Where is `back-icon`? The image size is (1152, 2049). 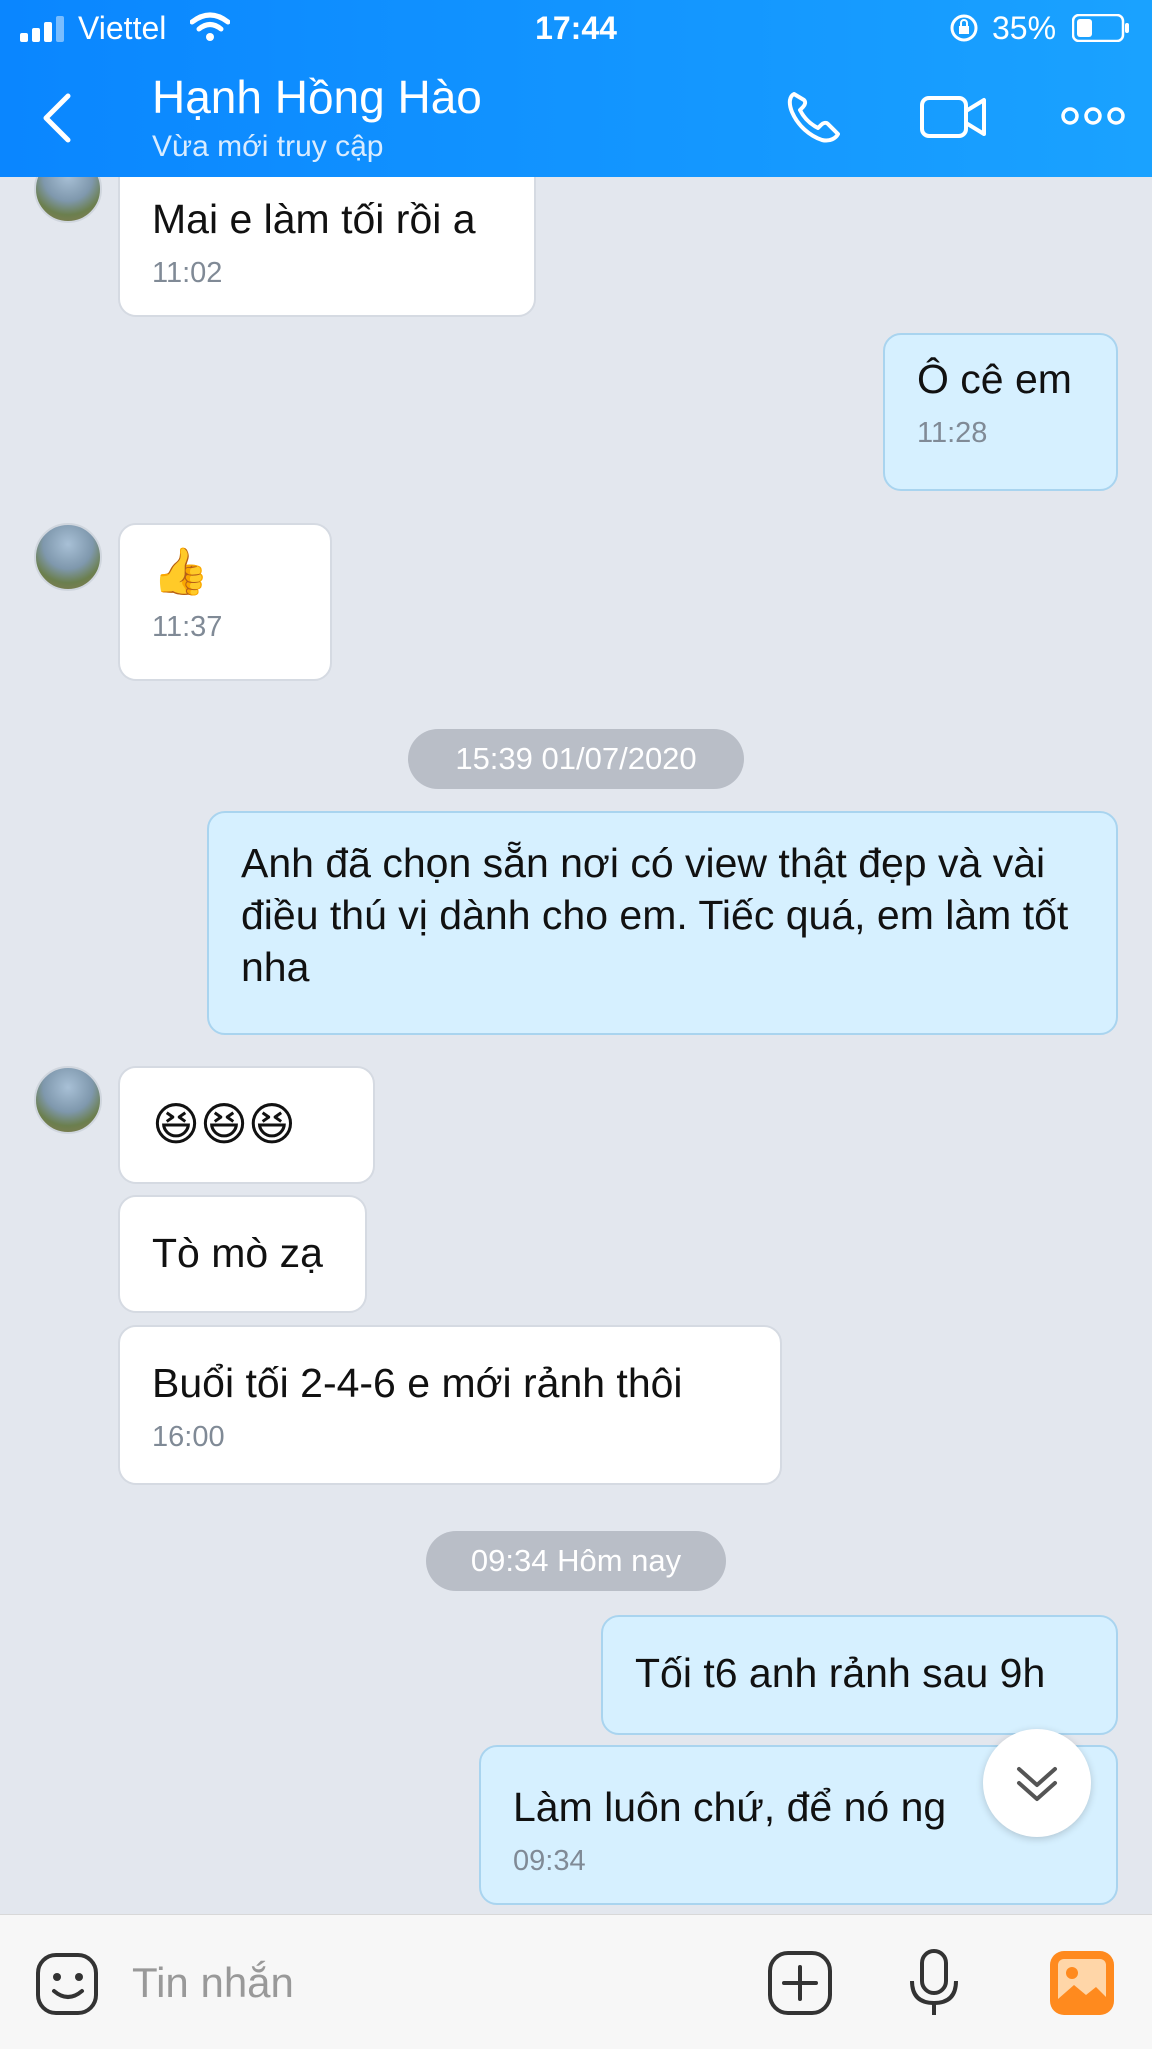 back-icon is located at coordinates (58, 118).